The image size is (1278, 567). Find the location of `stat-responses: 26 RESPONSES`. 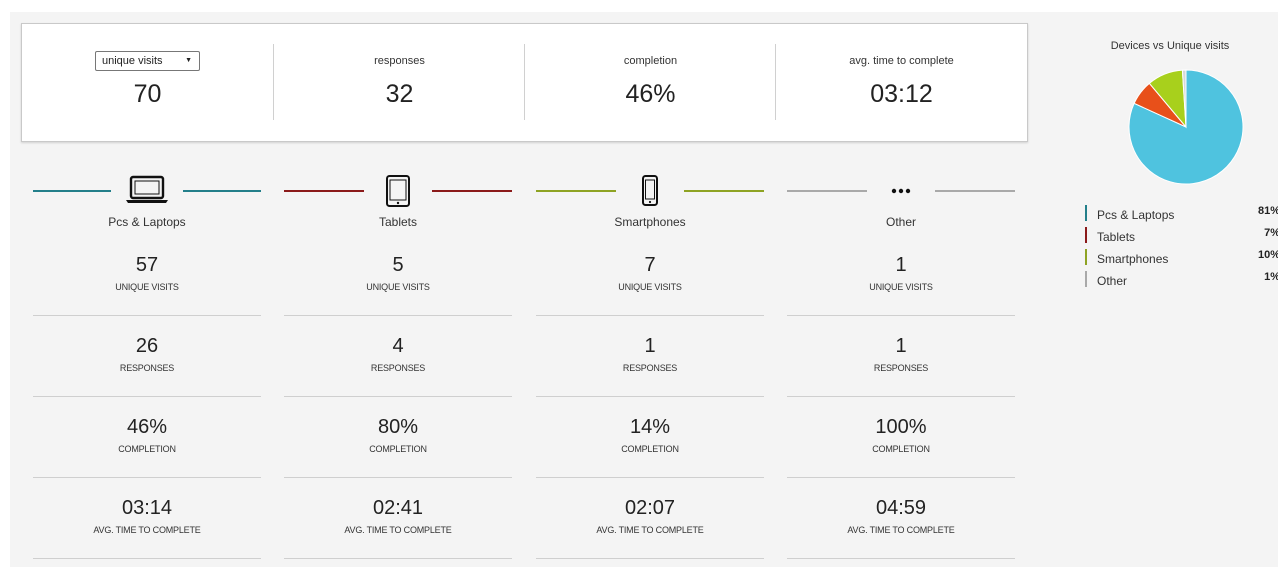

stat-responses: 26 RESPONSES is located at coordinates (147, 356).